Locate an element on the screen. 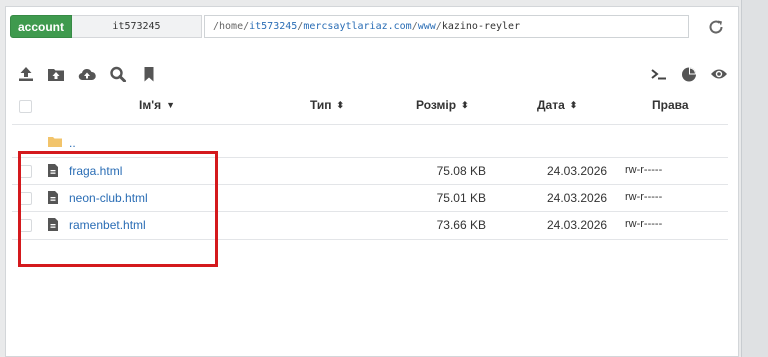 This screenshot has height=357, width=768. bookmark-icon is located at coordinates (149, 74).